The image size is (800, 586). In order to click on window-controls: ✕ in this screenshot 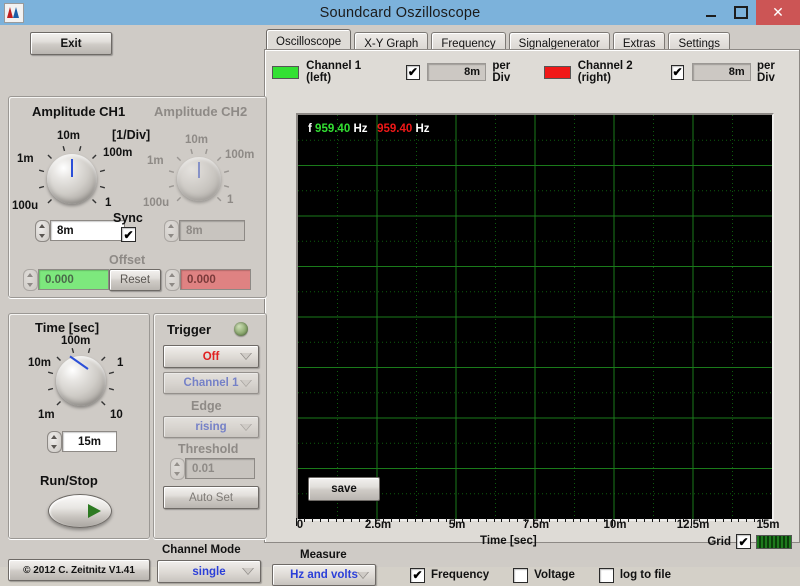, I will do `click(748, 12)`.